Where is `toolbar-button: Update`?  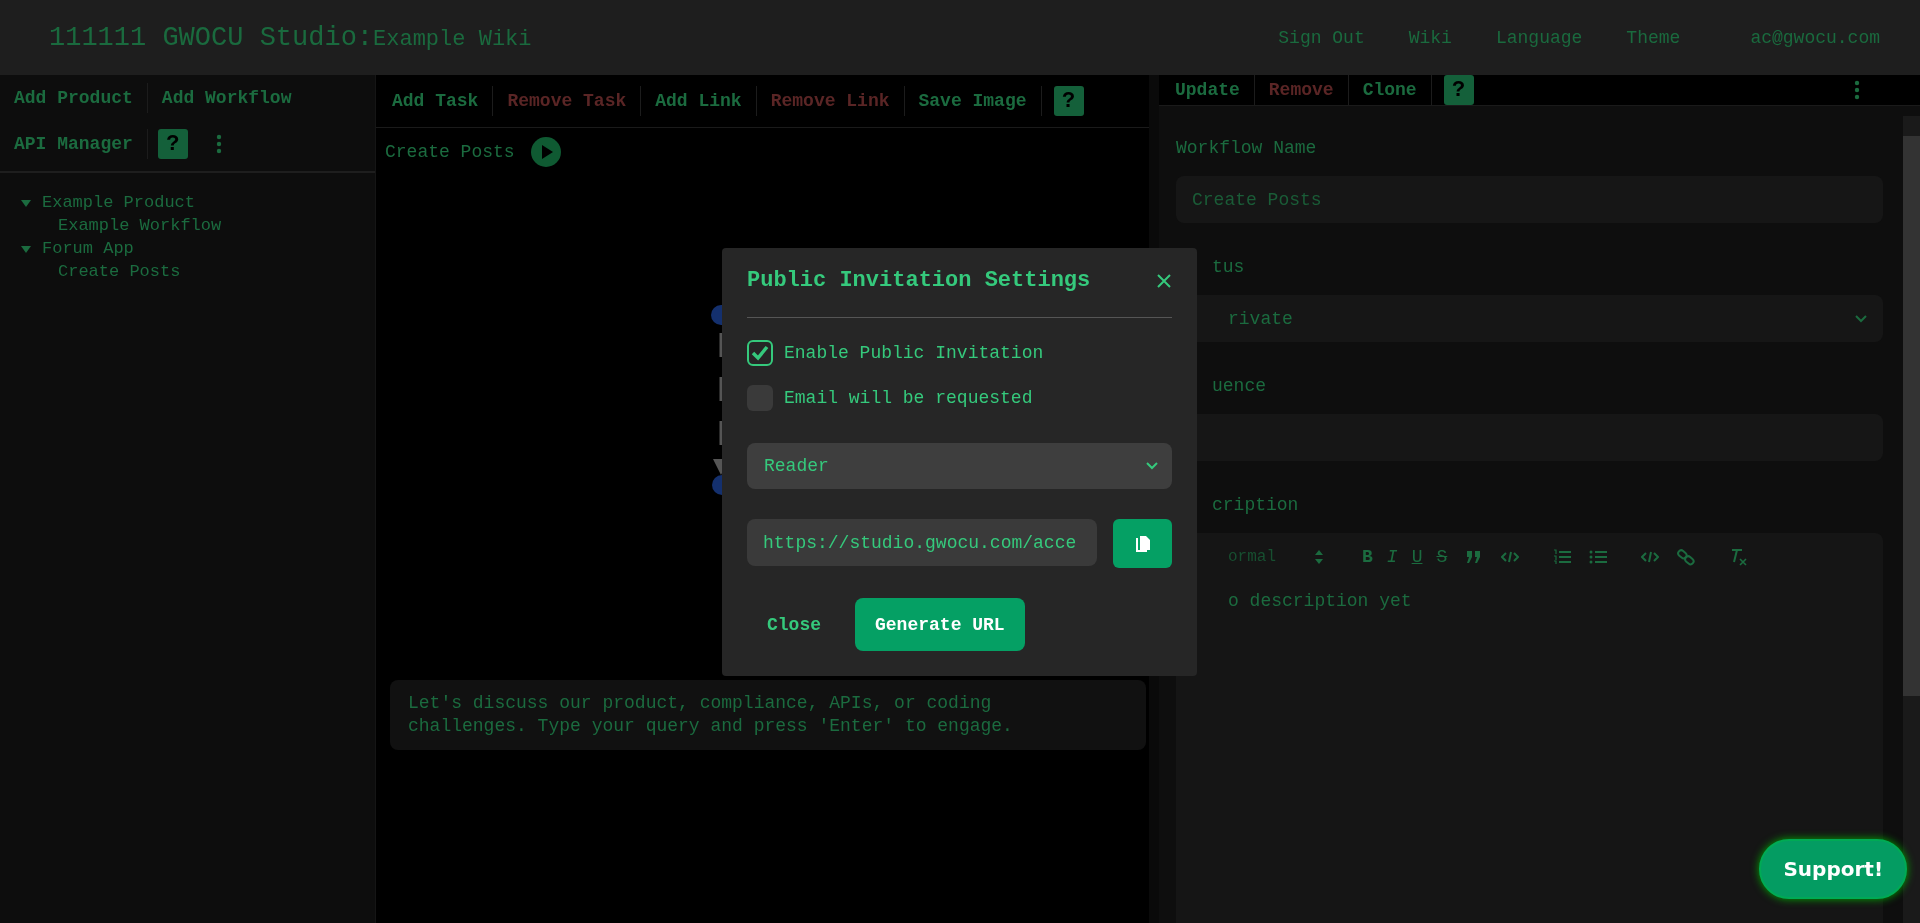
toolbar-button: Update is located at coordinates (1208, 90).